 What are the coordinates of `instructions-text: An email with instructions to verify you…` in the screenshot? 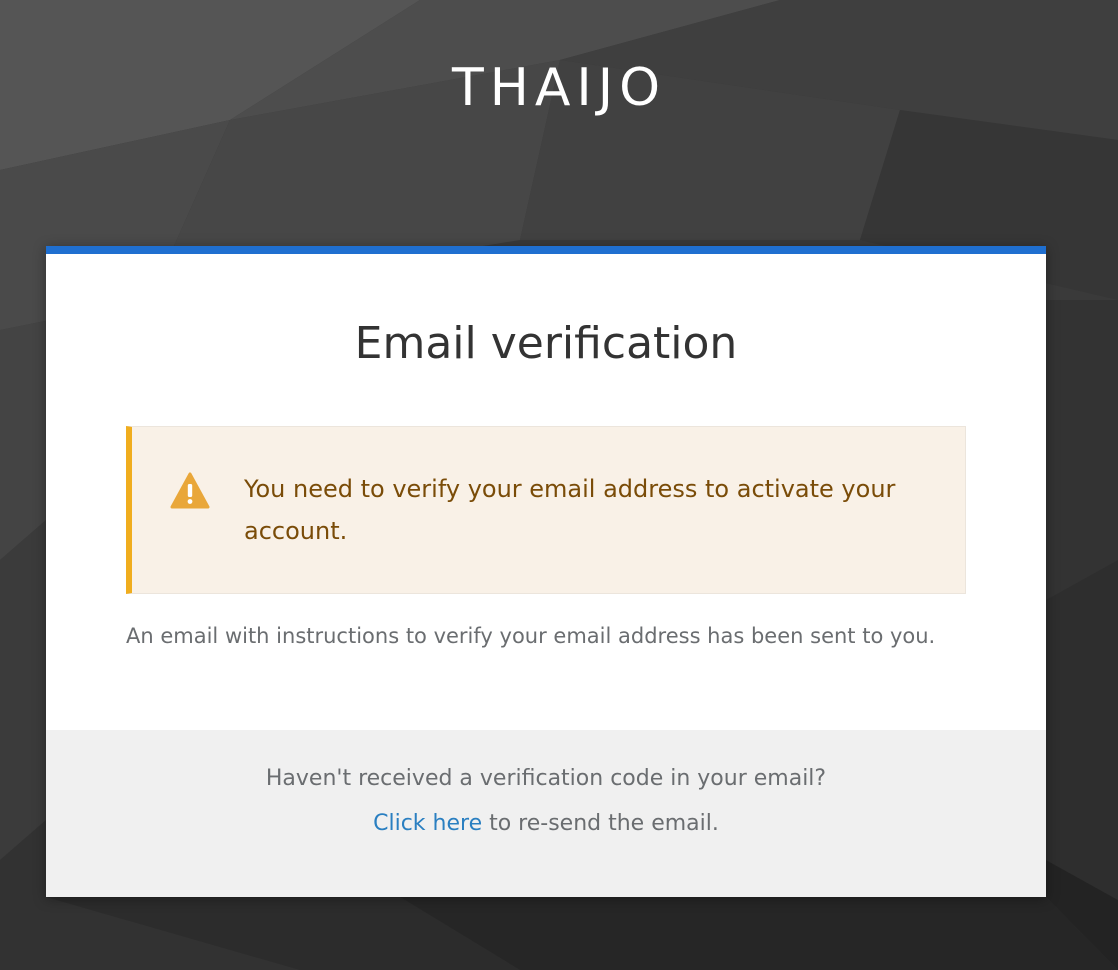 It's located at (531, 636).